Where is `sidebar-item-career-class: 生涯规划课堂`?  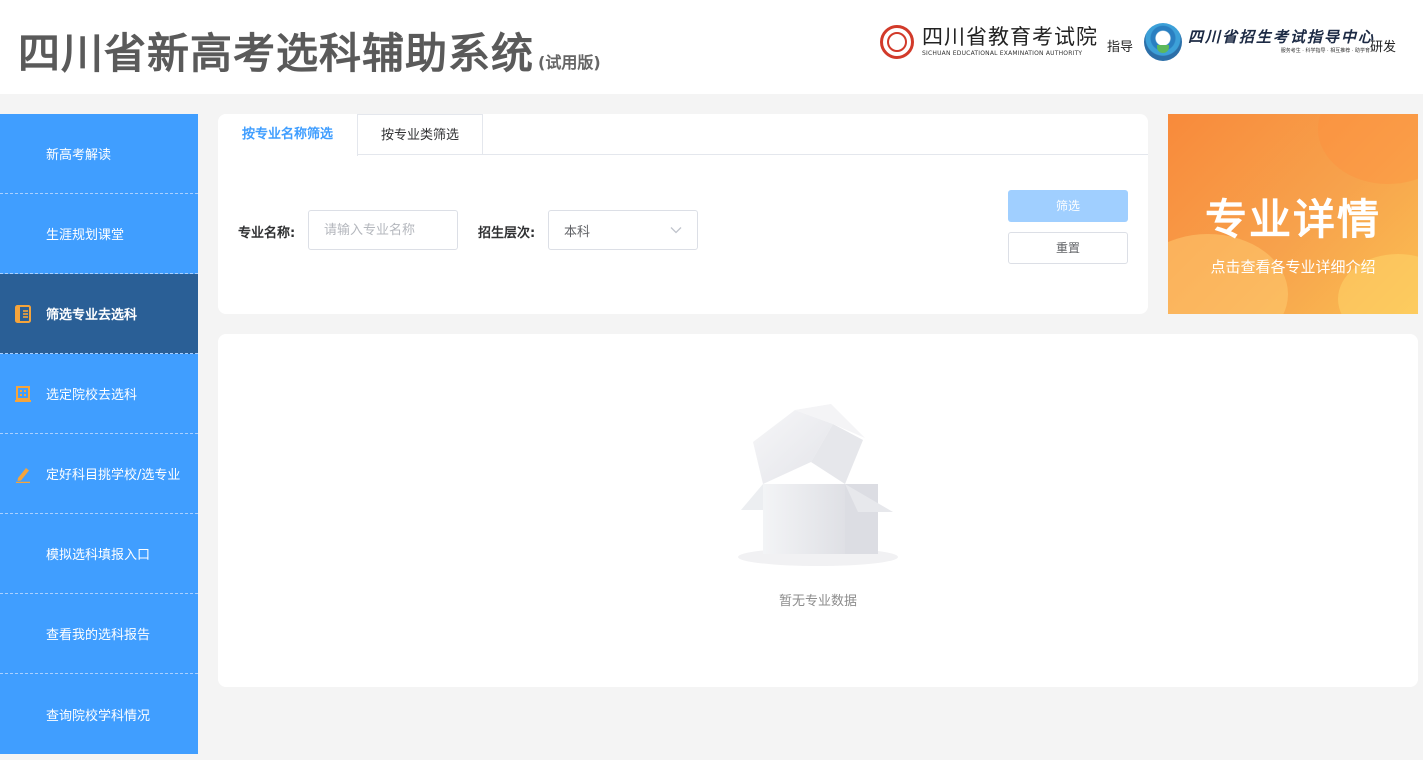 sidebar-item-career-class: 生涯规划课堂 is located at coordinates (99, 234).